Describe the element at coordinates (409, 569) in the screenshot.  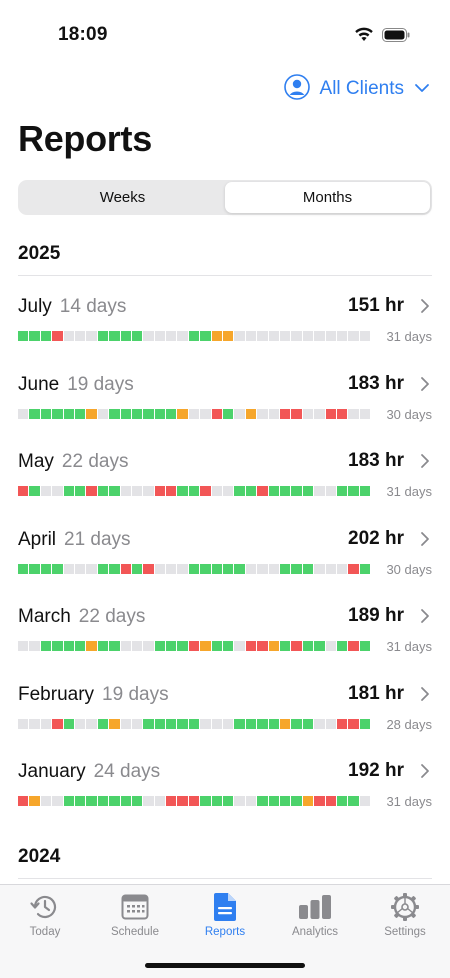
I see `total-days-label: 30 days` at that location.